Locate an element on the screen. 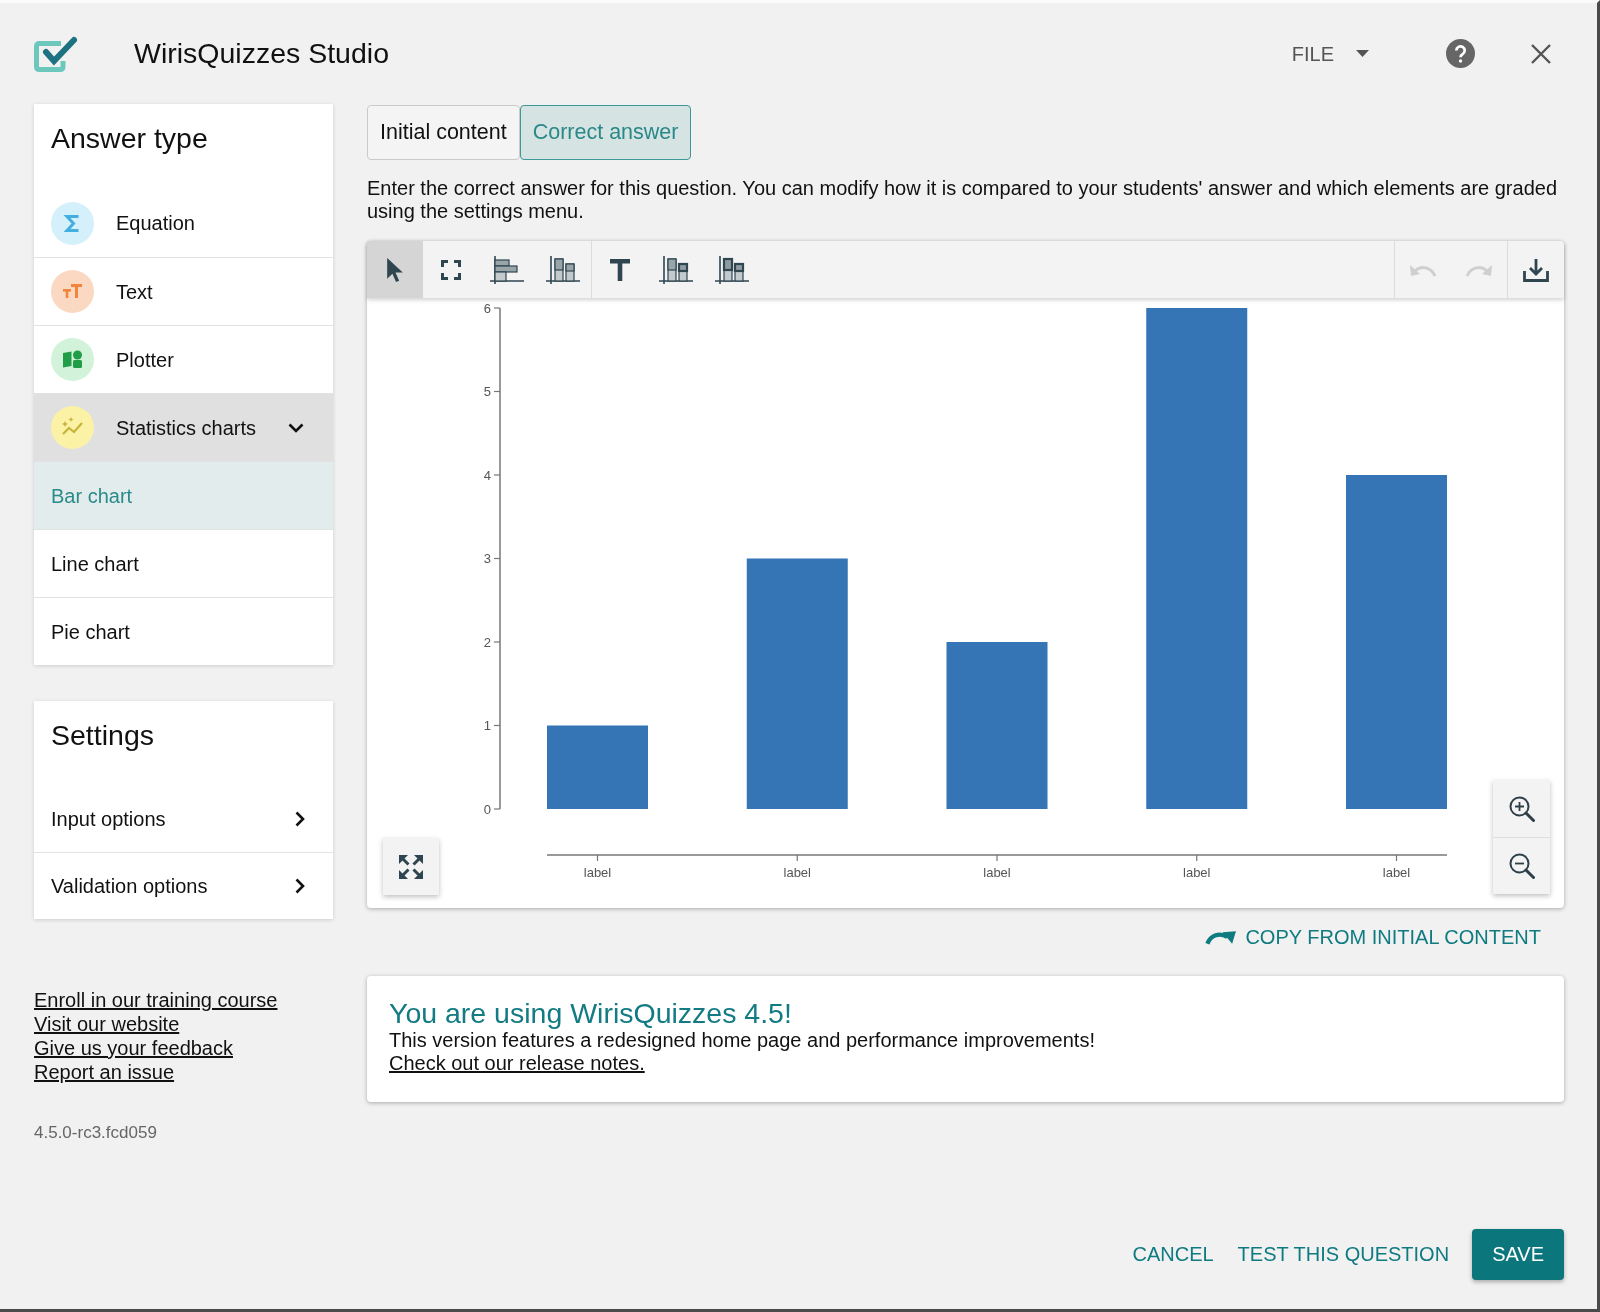 Image resolution: width=1600 pixels, height=1312 pixels. marked-bars-icon is located at coordinates (732, 269).